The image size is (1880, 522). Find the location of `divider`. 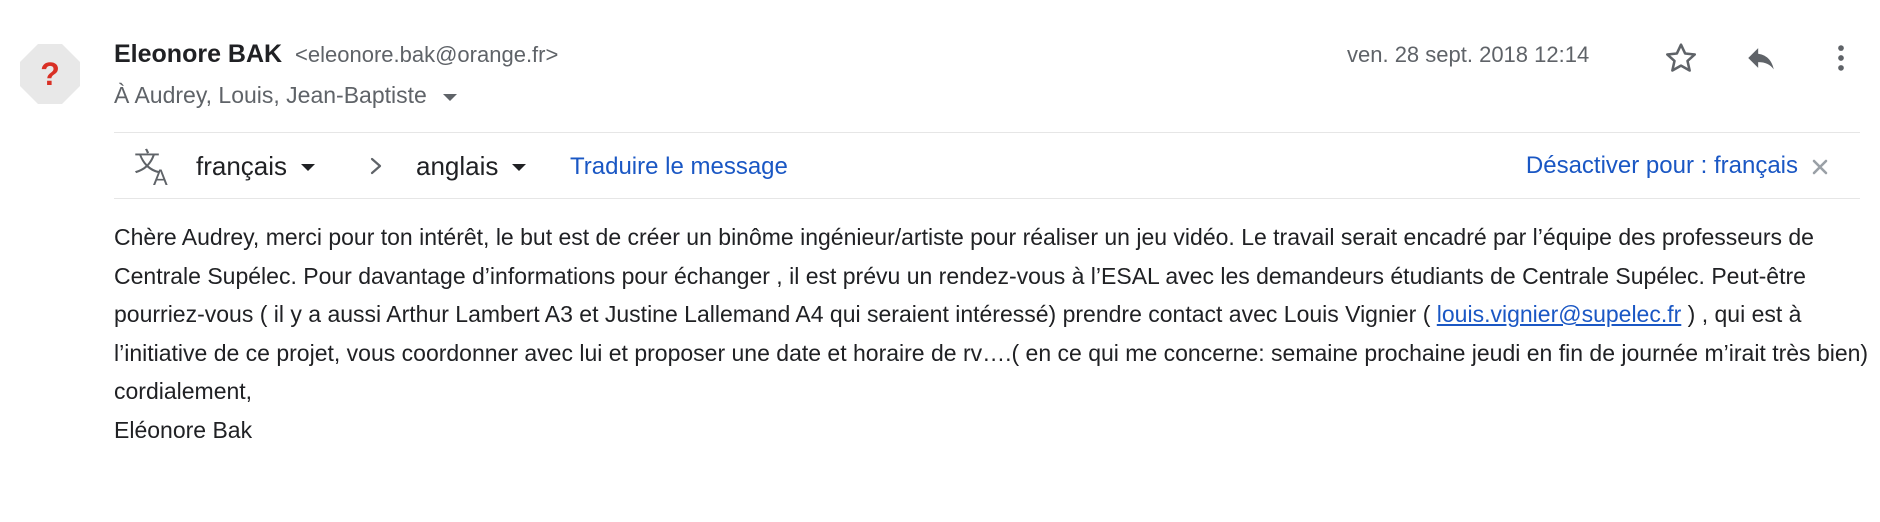

divider is located at coordinates (987, 198).